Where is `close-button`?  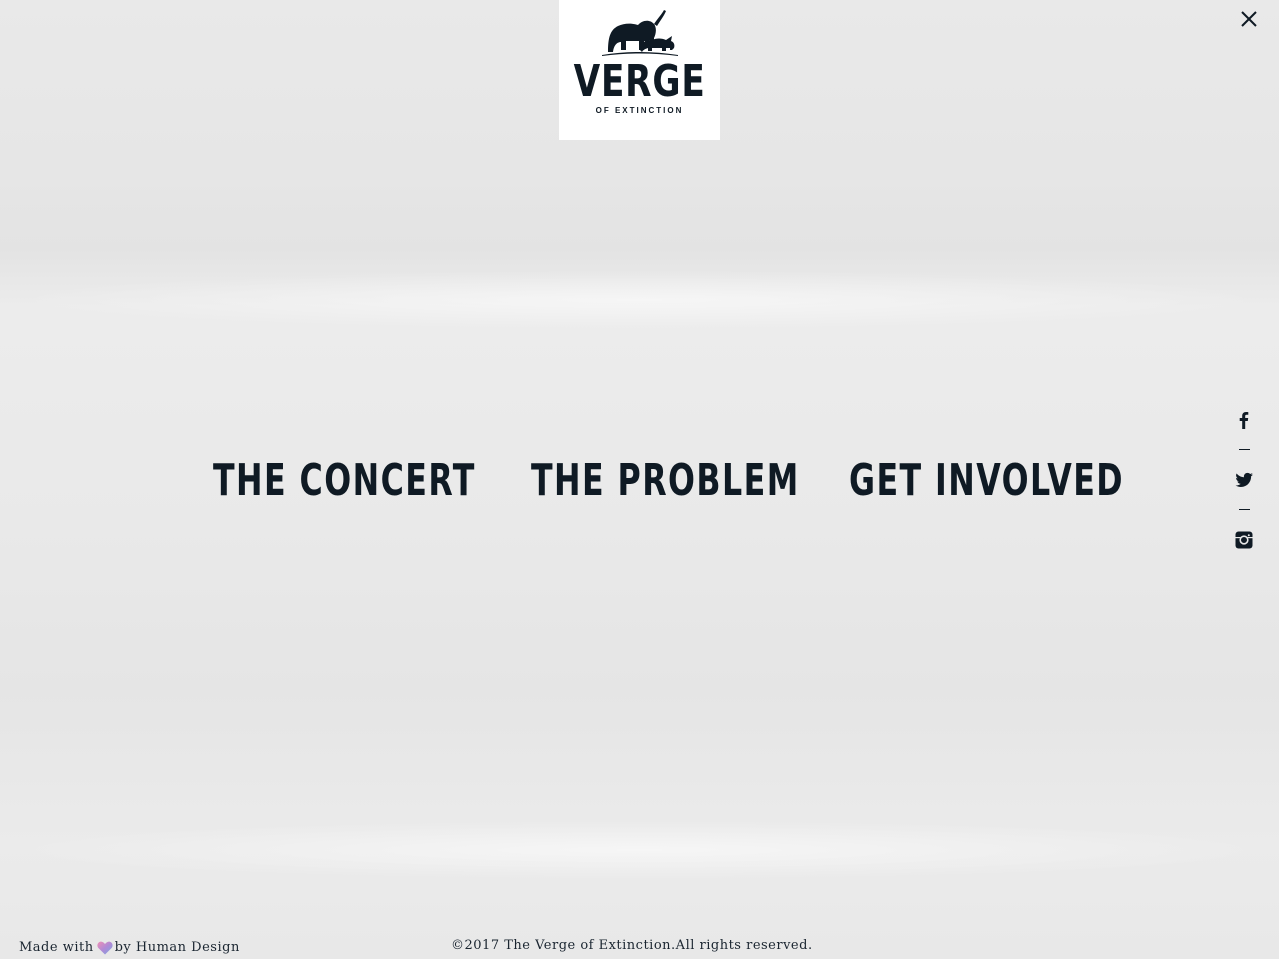 close-button is located at coordinates (1249, 19).